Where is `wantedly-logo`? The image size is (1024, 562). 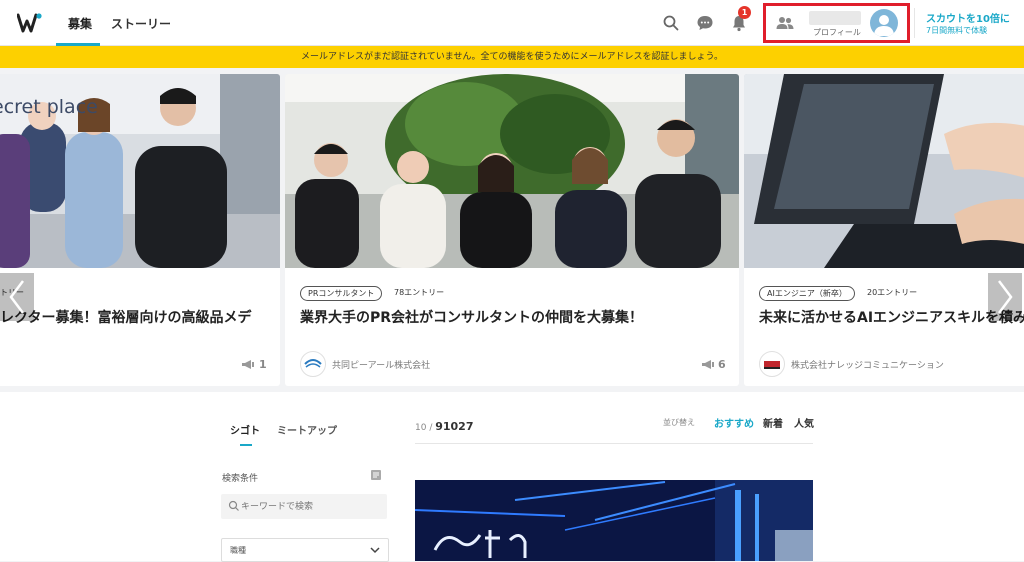
wantedly-logo is located at coordinates (30, 23).